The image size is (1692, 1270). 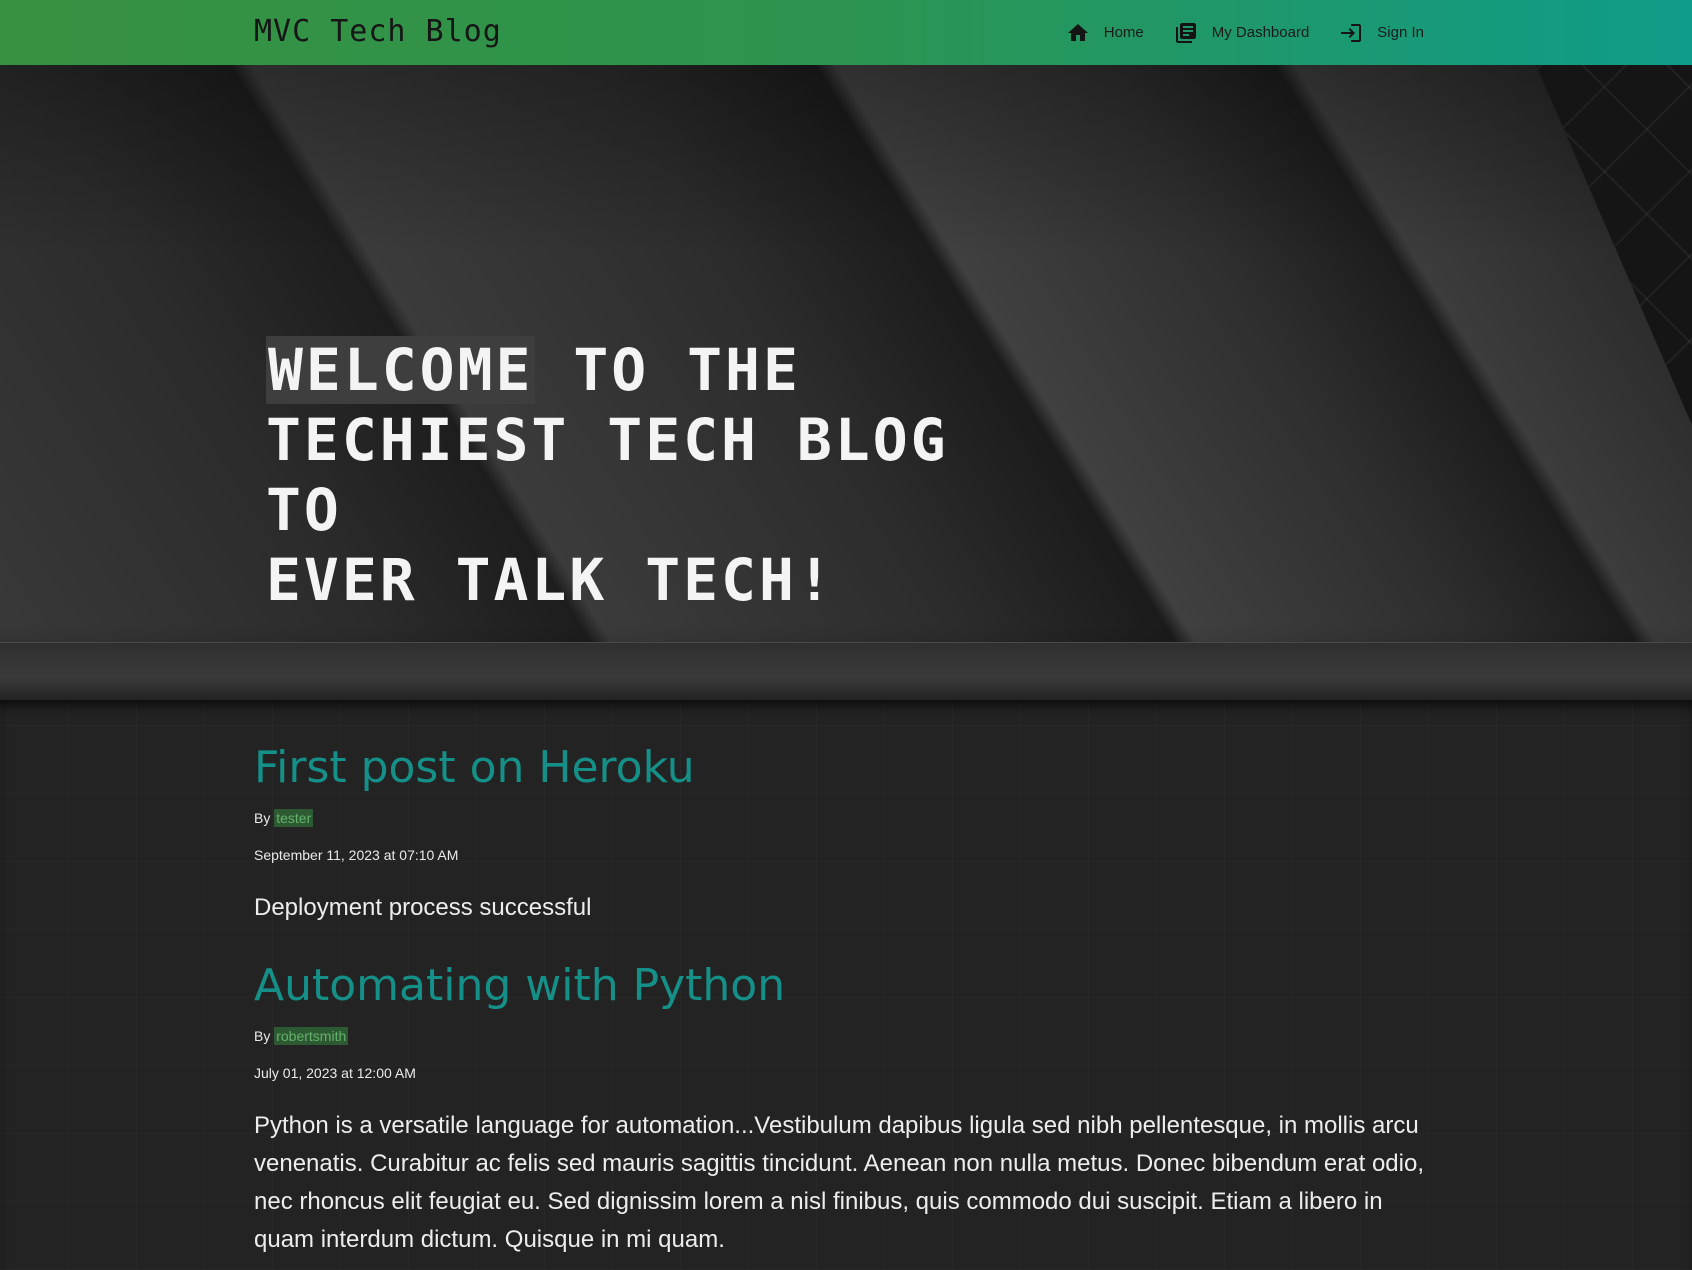 I want to click on sign-in-icon, so click(x=1351, y=32).